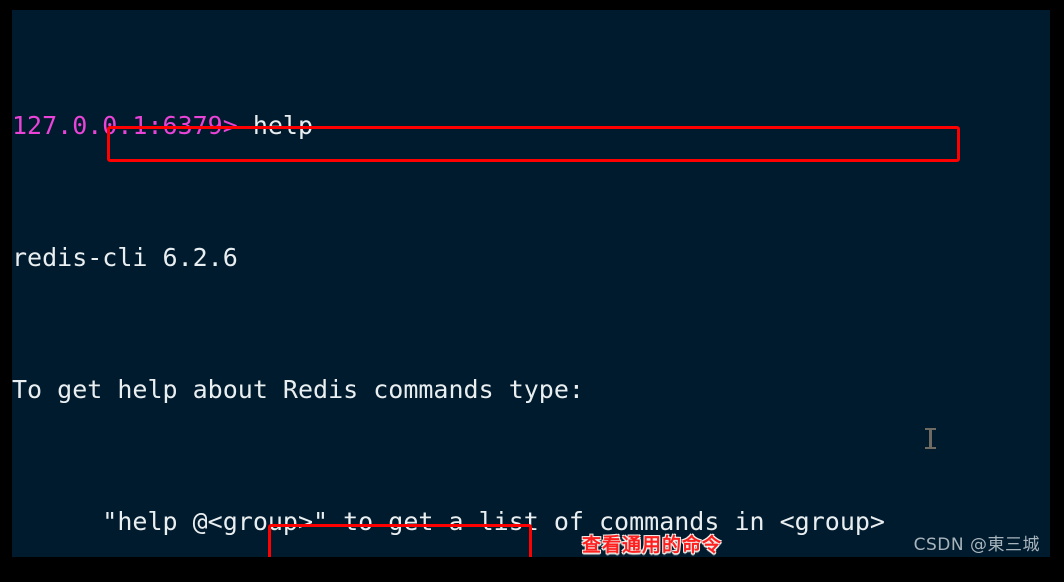 The height and width of the screenshot is (582, 1064). What do you see at coordinates (976, 545) in the screenshot?
I see `watermark: CSDN @東三城` at bounding box center [976, 545].